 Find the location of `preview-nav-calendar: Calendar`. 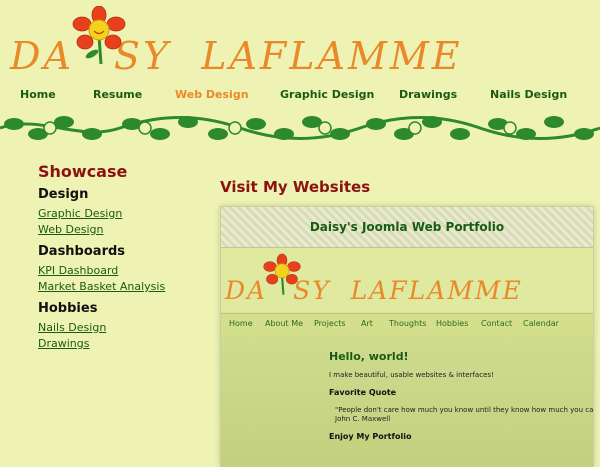

preview-nav-calendar: Calendar is located at coordinates (541, 323).